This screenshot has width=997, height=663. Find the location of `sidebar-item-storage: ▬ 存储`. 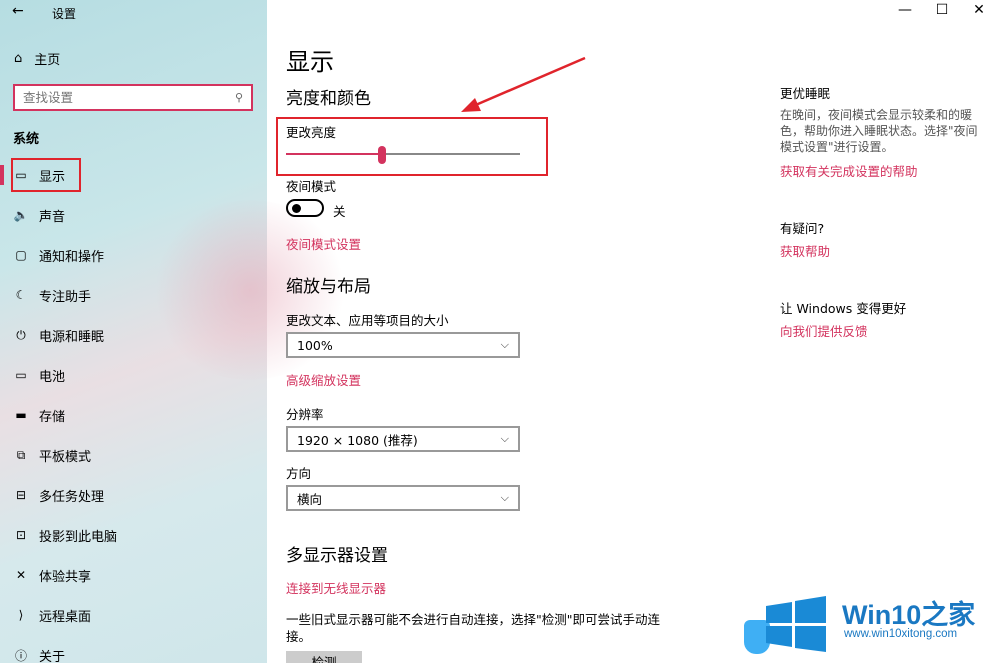

sidebar-item-storage: ▬ 存储 is located at coordinates (133, 415).